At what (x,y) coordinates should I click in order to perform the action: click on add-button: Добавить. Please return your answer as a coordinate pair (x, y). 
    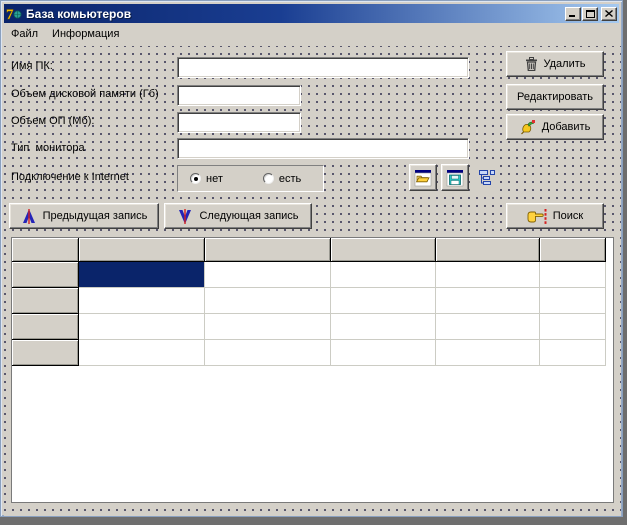
    Looking at the image, I should click on (555, 127).